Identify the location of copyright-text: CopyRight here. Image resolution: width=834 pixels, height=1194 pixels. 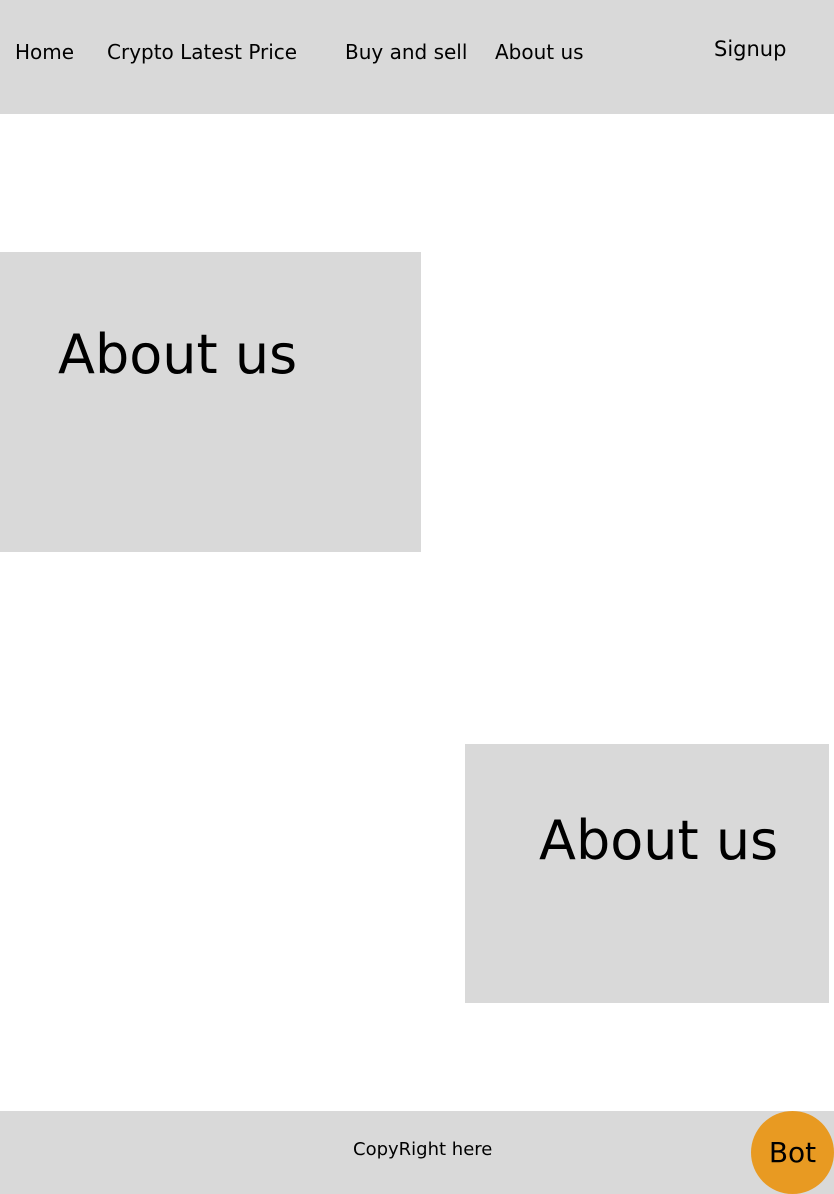
(423, 1149).